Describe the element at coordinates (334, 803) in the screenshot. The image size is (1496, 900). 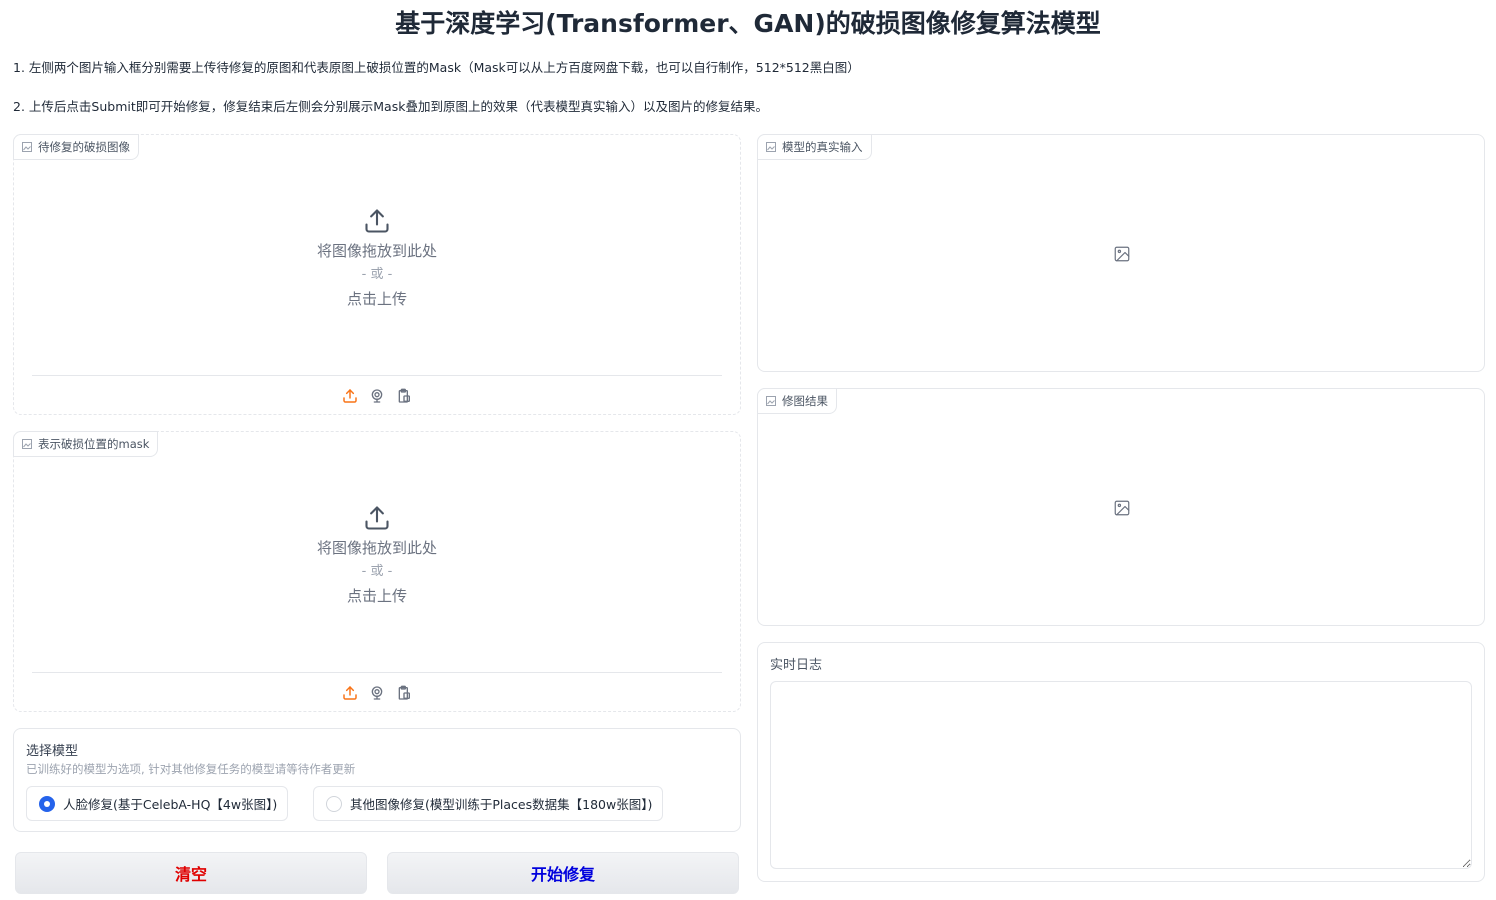
I see `radio-button` at that location.